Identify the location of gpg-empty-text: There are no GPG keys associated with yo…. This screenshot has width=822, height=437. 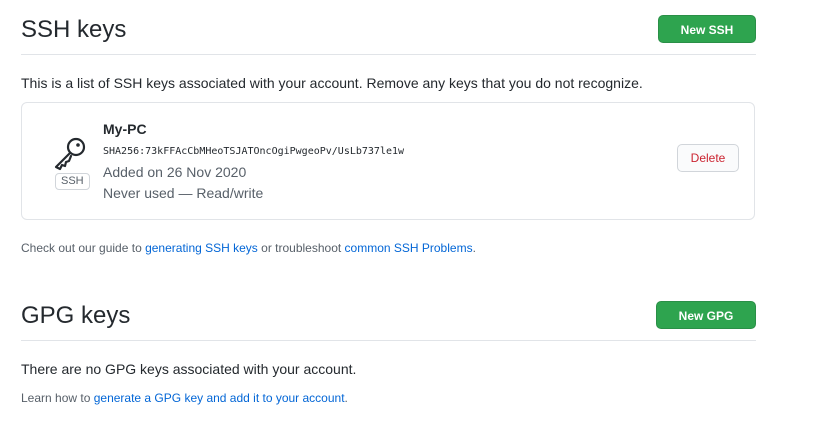
(189, 369).